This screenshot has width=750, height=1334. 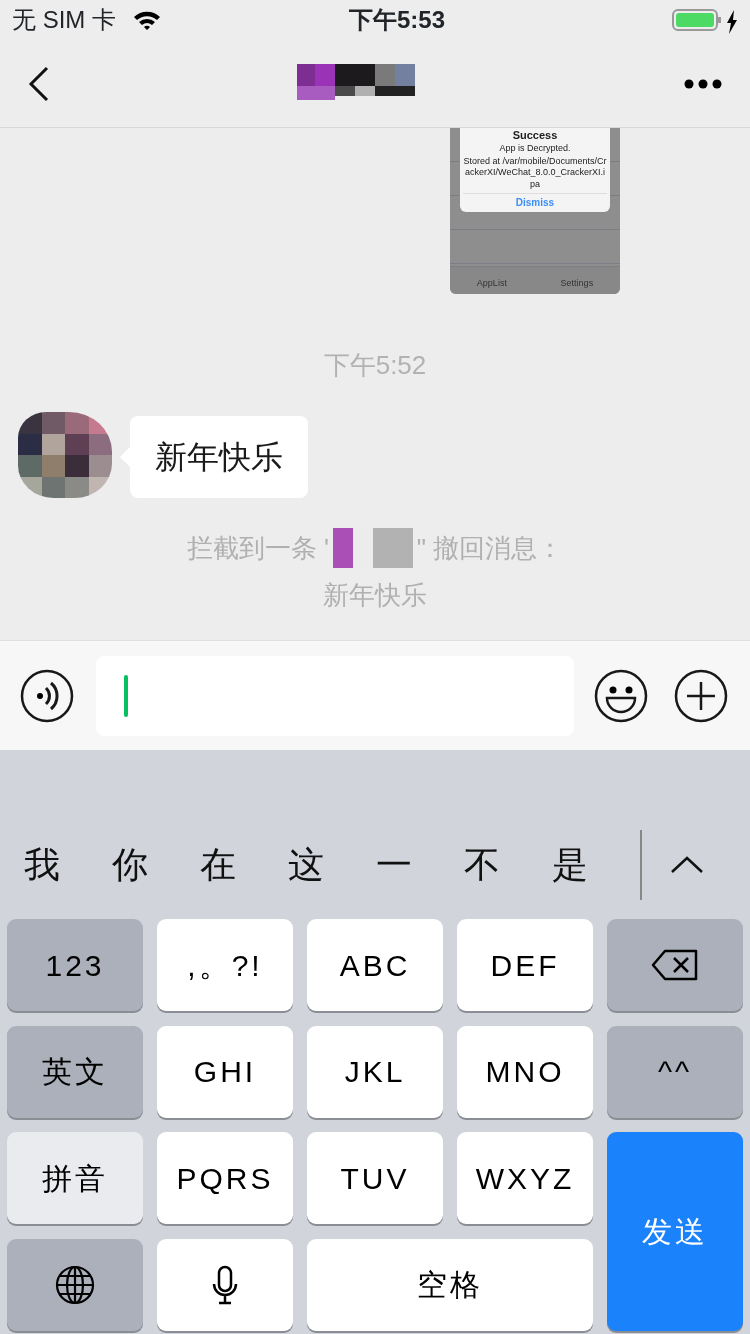 I want to click on input-mode-key: 拼音, so click(x=75, y=1178).